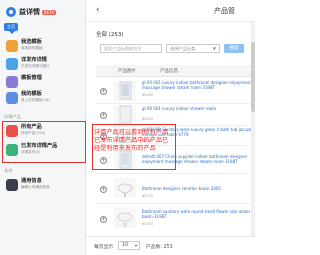 This screenshot has height=255, width=320. What do you see at coordinates (253, 77) in the screenshot?
I see `scrollbar-thumb` at bounding box center [253, 77].